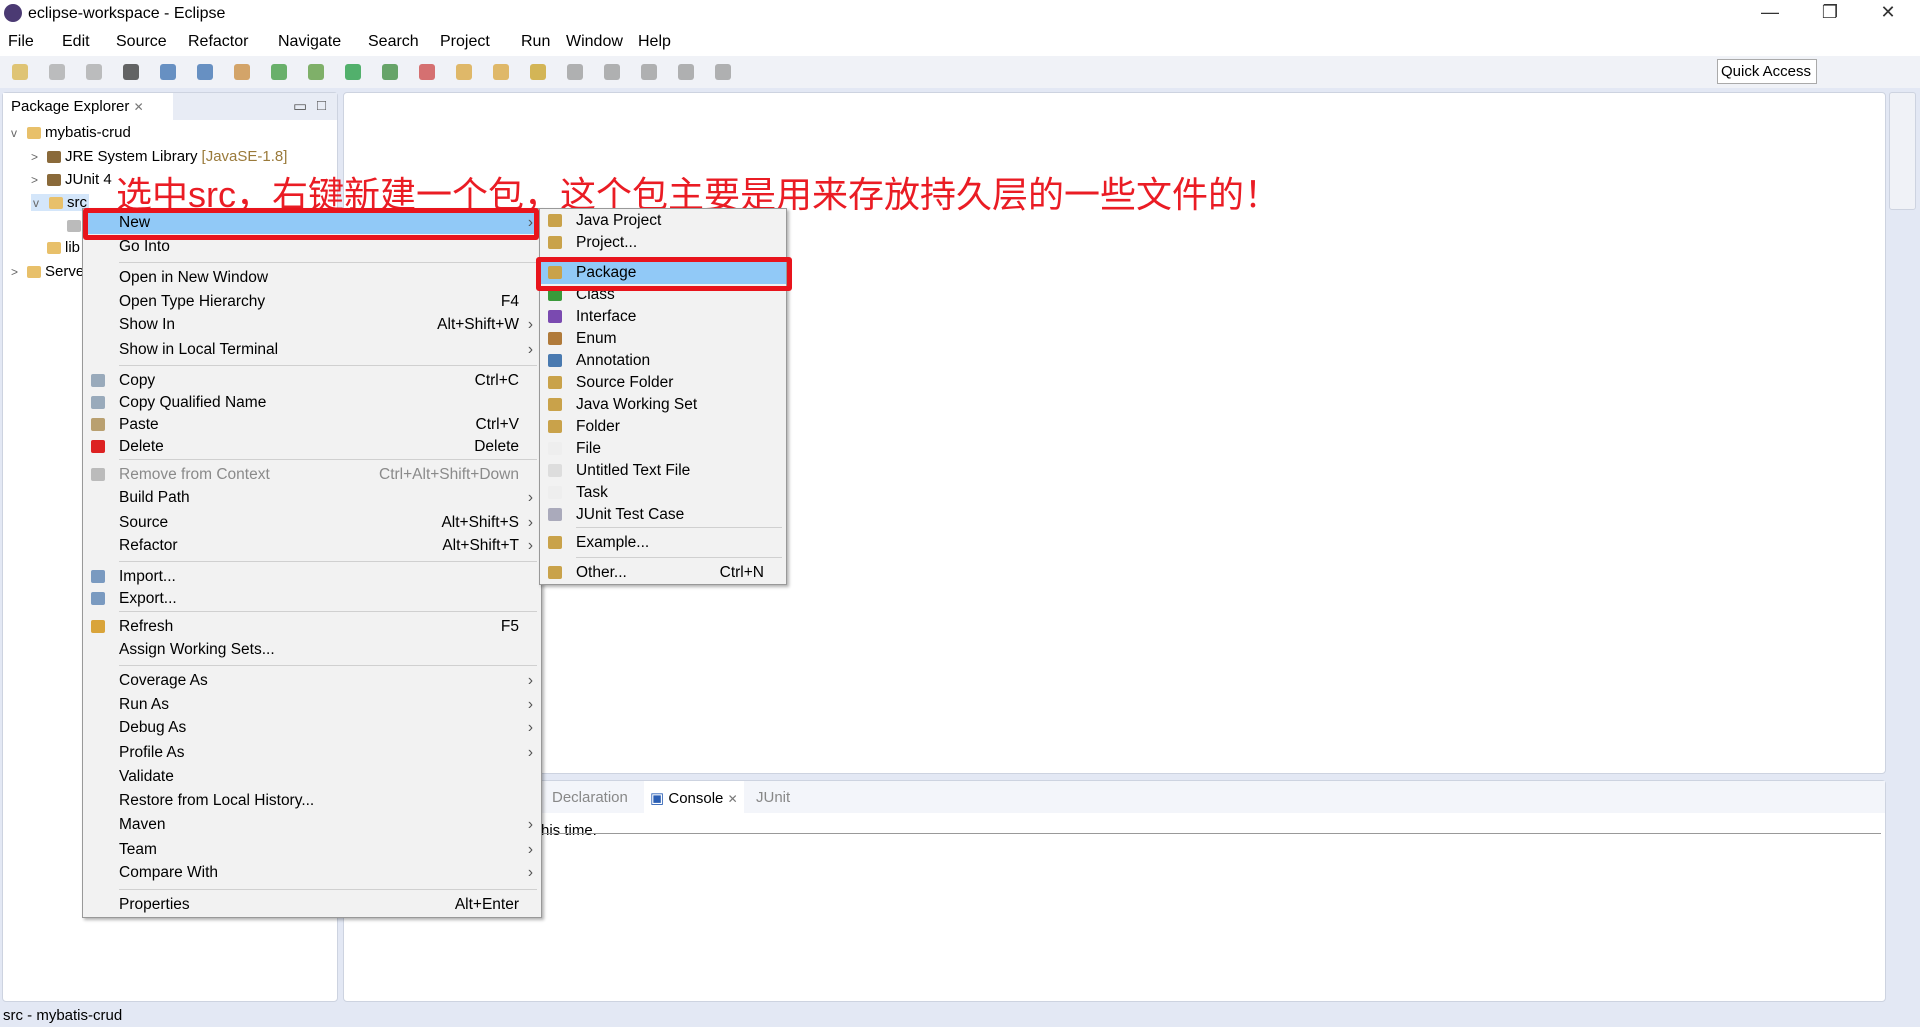  I want to click on tab-declaration: Declaration, so click(590, 797).